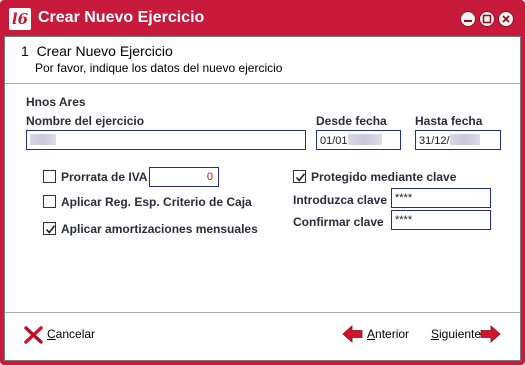 The width and height of the screenshot is (525, 365). I want to click on hasta-fecha-label: Hasta fecha, so click(449, 121).